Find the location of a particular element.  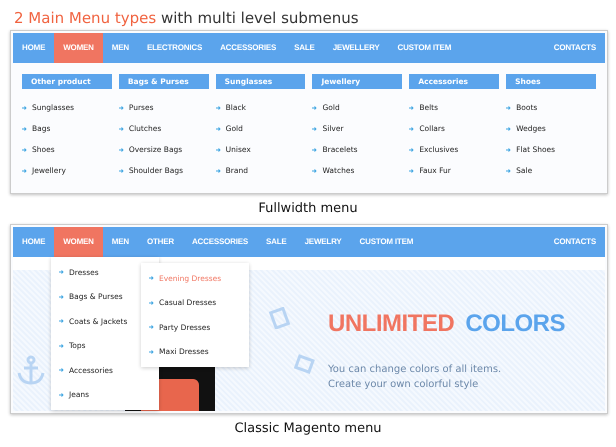

banner-text: You can change colors of all items. Create your own colorful style is located at coordinates (415, 377).